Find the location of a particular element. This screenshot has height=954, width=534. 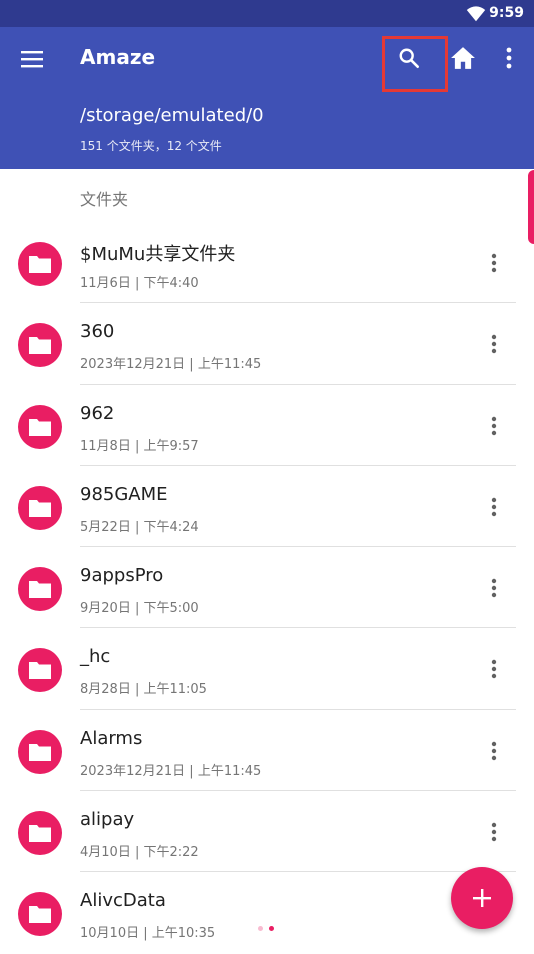

folder-date: 5月22日 | 下午4:24 is located at coordinates (139, 527).